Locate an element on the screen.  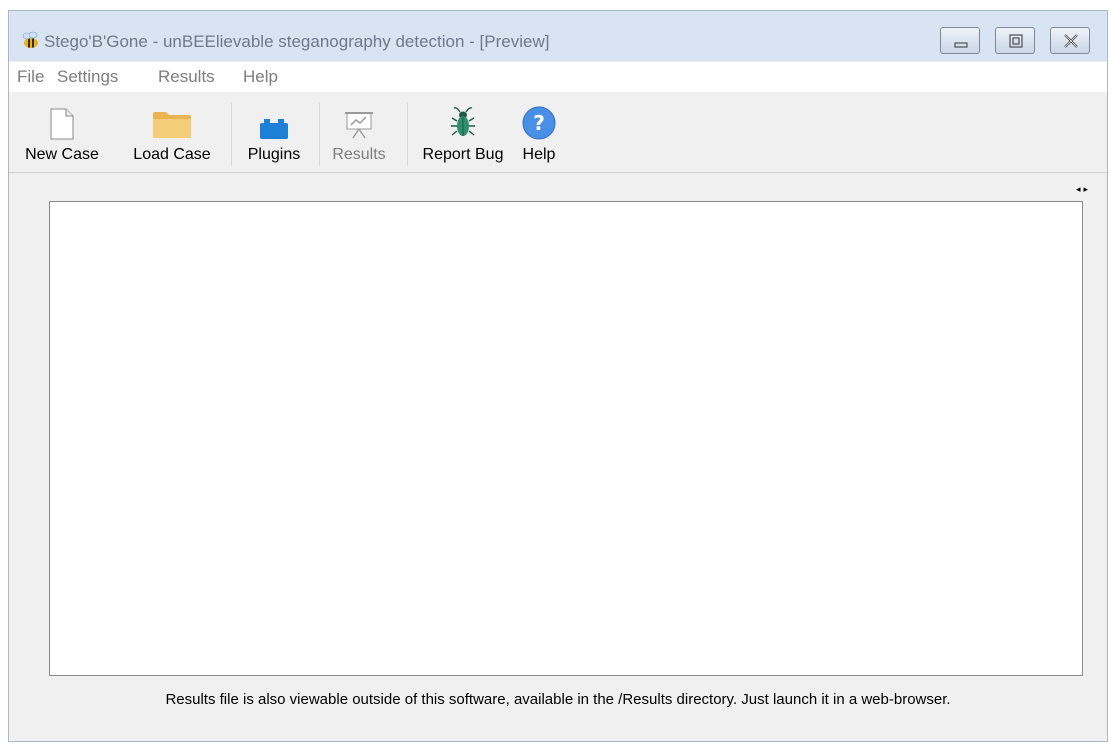
new-case-button: New Case is located at coordinates (62, 133).